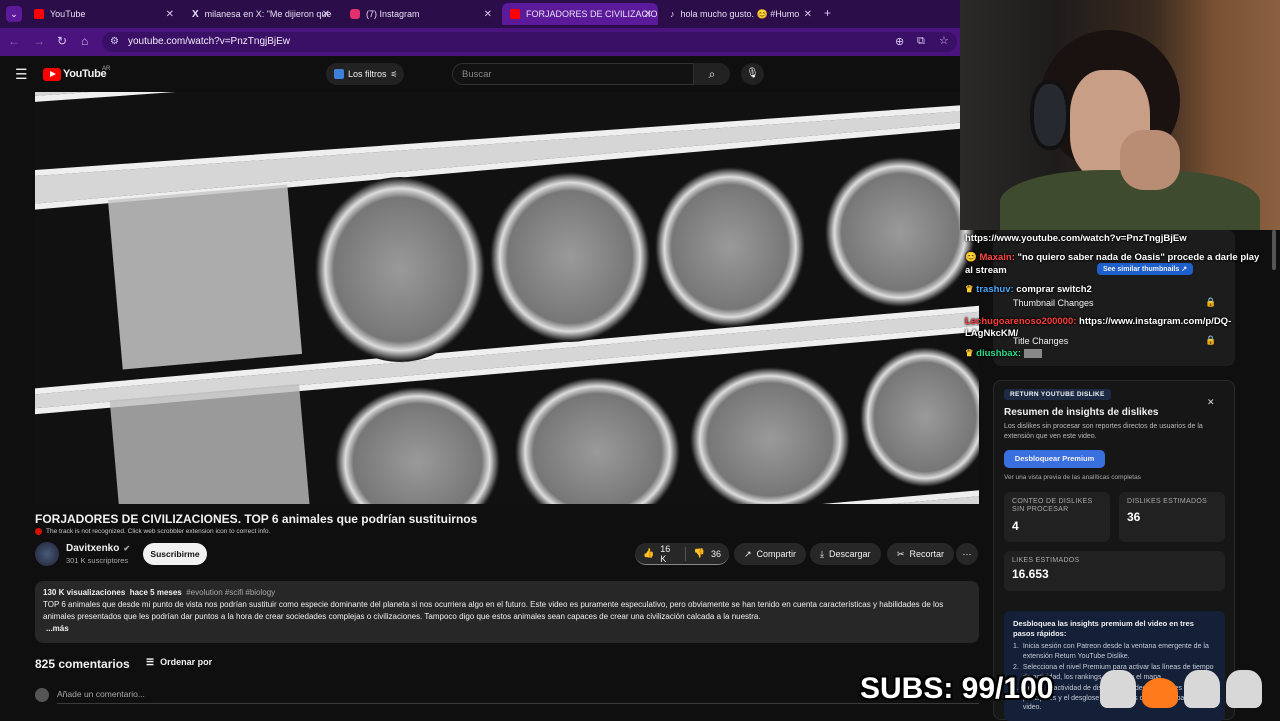  What do you see at coordinates (47, 554) in the screenshot?
I see `channel-avatar` at bounding box center [47, 554].